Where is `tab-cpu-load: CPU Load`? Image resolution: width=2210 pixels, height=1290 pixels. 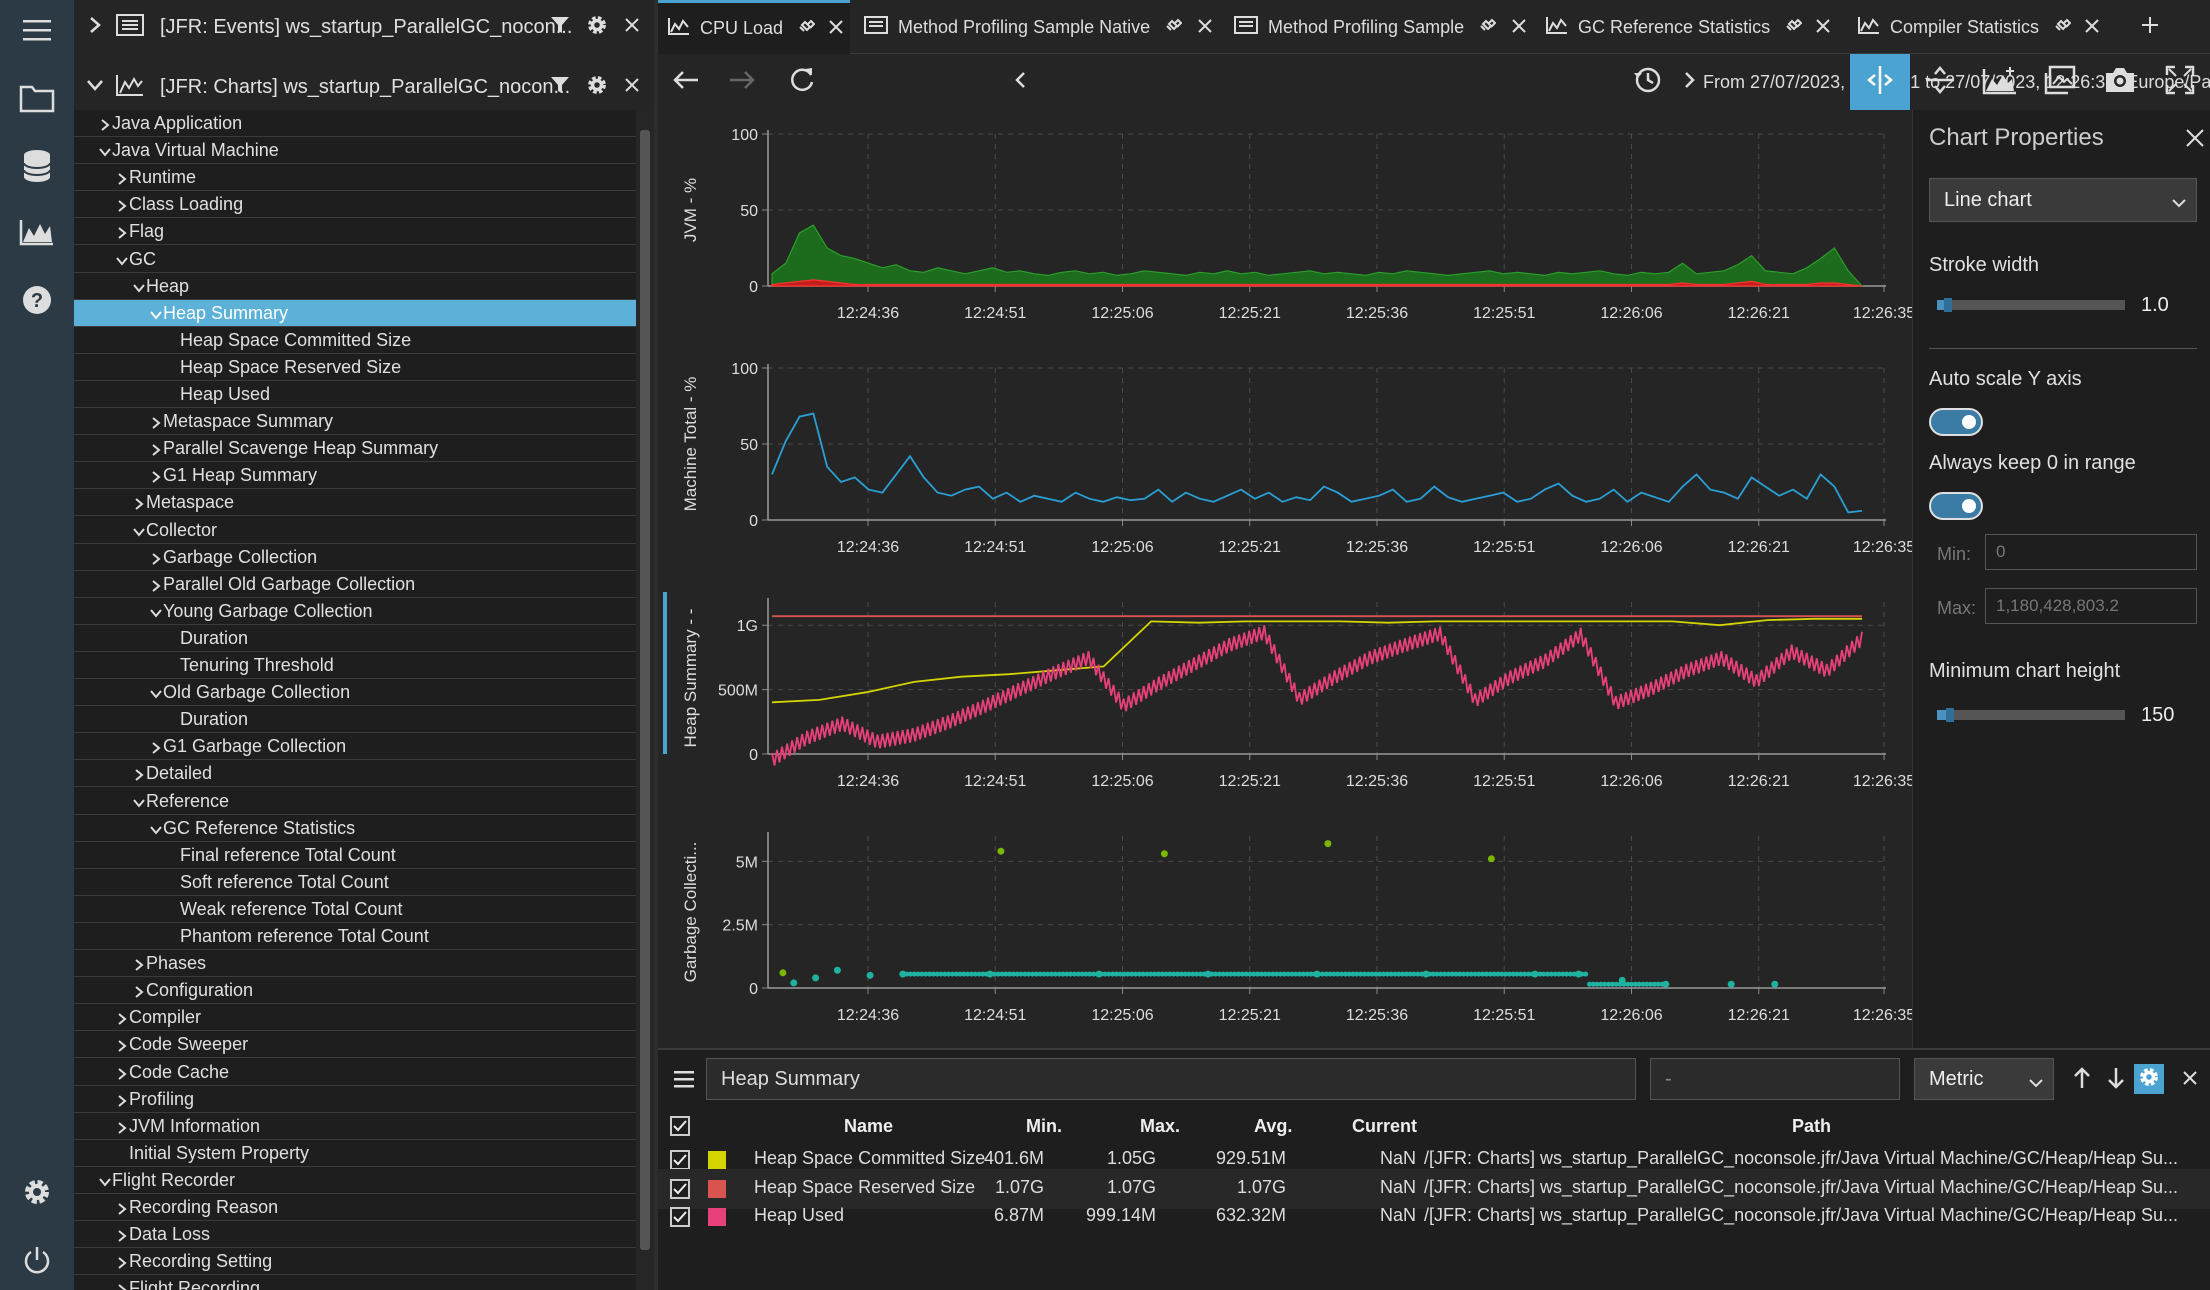 tab-cpu-load: CPU Load is located at coordinates (754, 27).